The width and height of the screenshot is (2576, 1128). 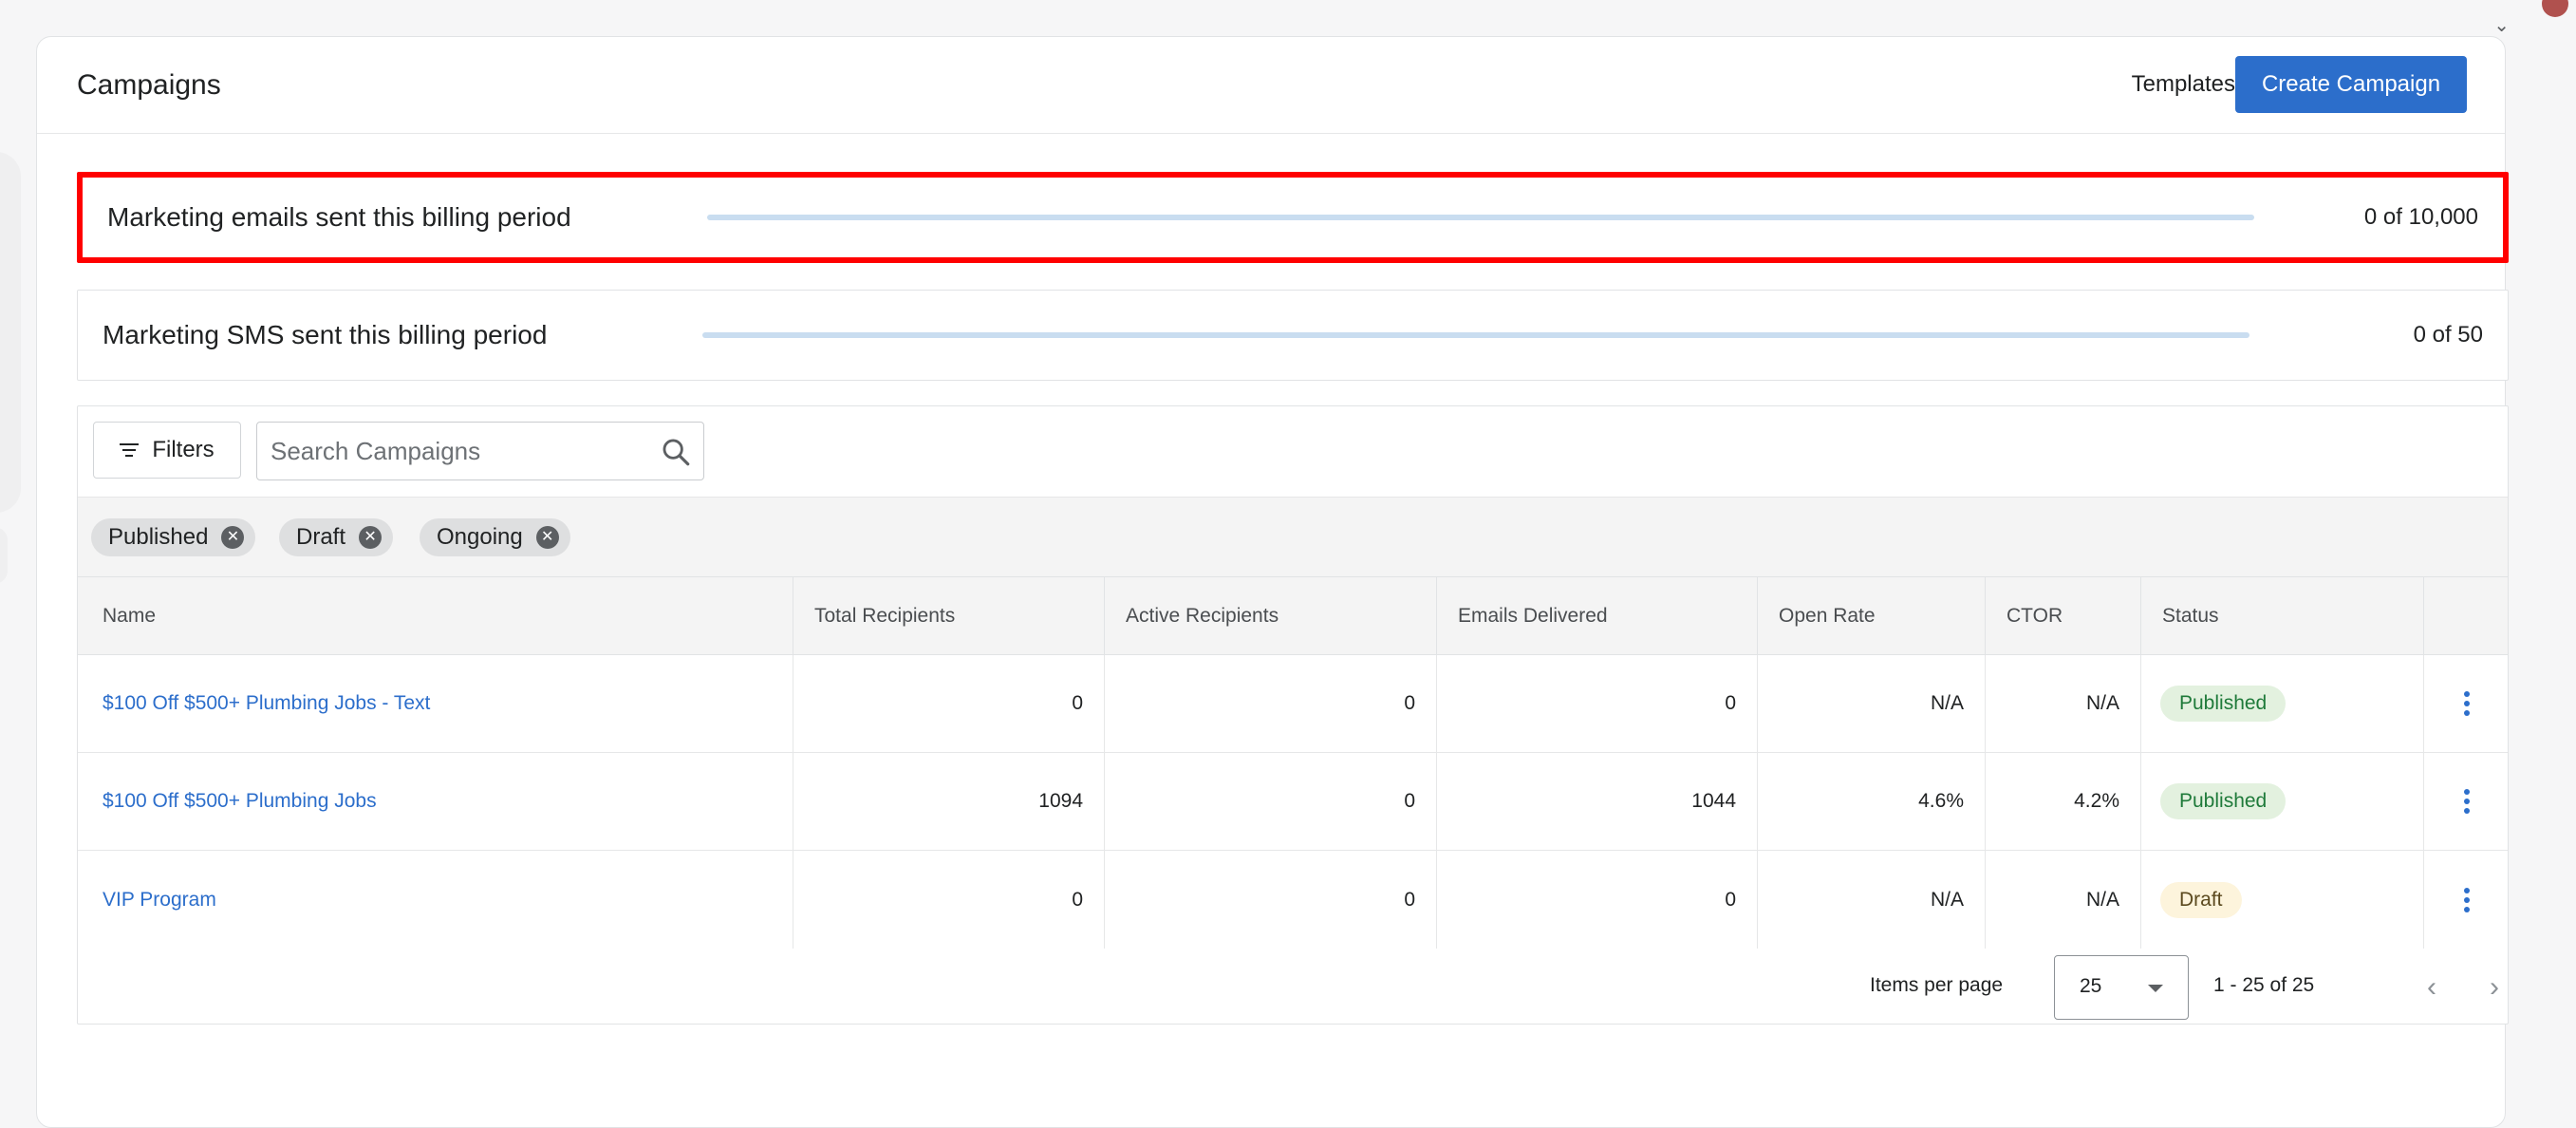 What do you see at coordinates (1597, 615) in the screenshot?
I see `column-header-emails-delivered: Emails Delivered` at bounding box center [1597, 615].